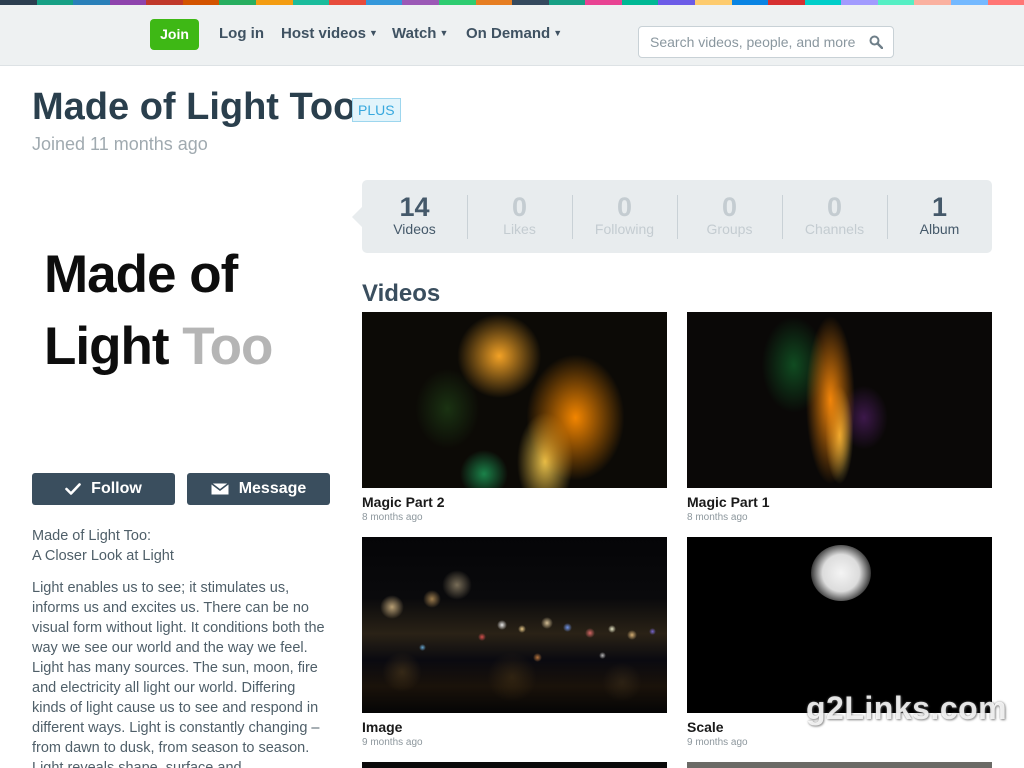 This screenshot has height=768, width=1024. I want to click on stat-following: 0 Following, so click(624, 216).